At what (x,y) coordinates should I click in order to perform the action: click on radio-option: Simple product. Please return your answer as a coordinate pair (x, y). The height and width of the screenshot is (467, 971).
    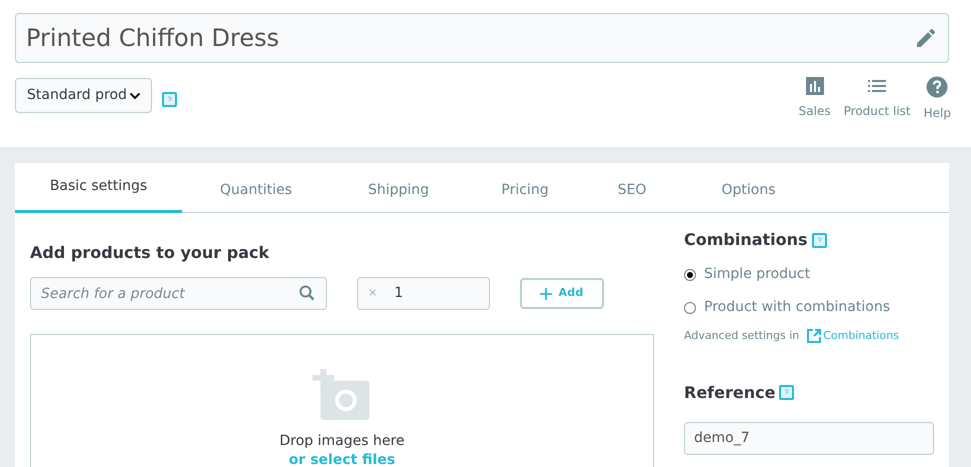
    Looking at the image, I should click on (809, 274).